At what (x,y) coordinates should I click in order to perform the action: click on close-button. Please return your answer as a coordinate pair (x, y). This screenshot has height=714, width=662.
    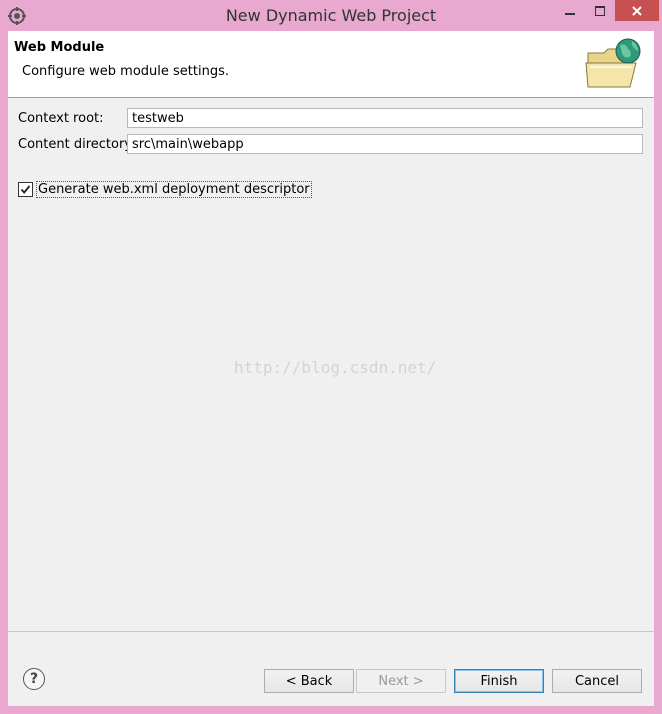
    Looking at the image, I should click on (637, 10).